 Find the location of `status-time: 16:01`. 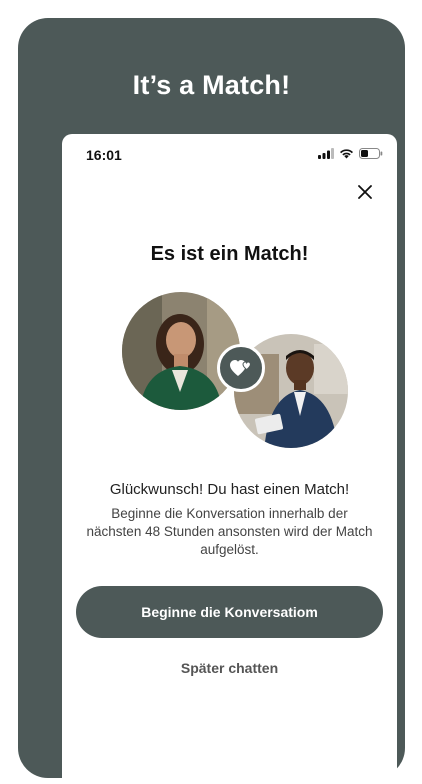

status-time: 16:01 is located at coordinates (104, 155).